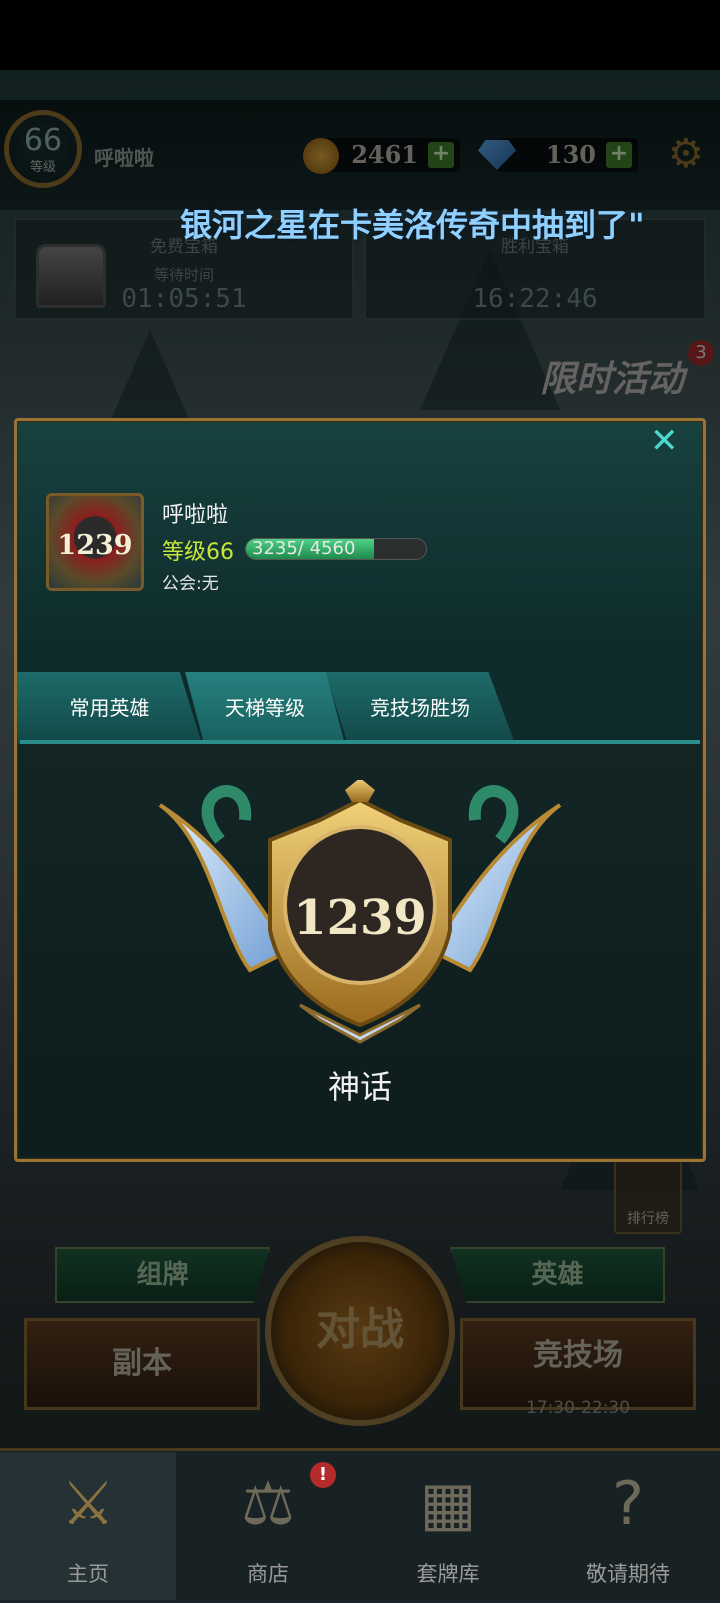  I want to click on nav-label: 商店, so click(268, 1574).